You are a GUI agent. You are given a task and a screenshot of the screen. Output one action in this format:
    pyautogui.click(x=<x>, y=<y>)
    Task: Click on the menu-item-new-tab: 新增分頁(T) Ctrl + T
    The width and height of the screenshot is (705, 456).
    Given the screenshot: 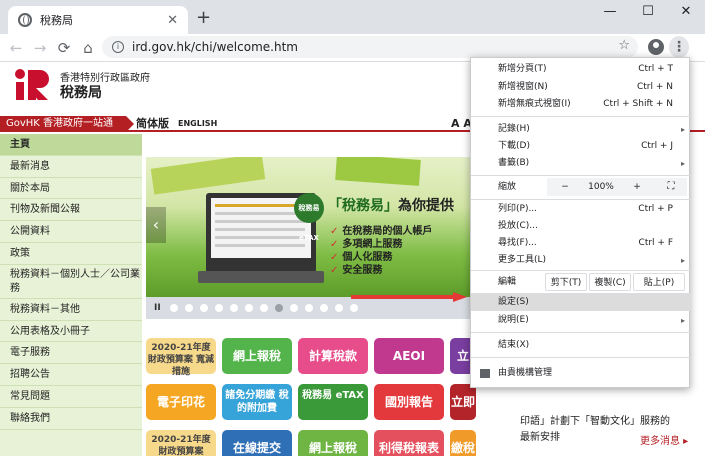 What is the action you would take?
    pyautogui.click(x=581, y=69)
    